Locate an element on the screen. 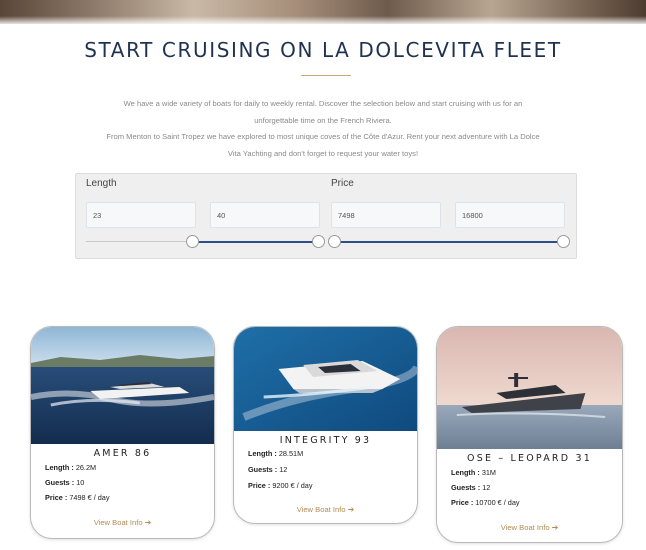  page-title: START CRUISING ON LA DOLCEVITA FLEET is located at coordinates (323, 50).